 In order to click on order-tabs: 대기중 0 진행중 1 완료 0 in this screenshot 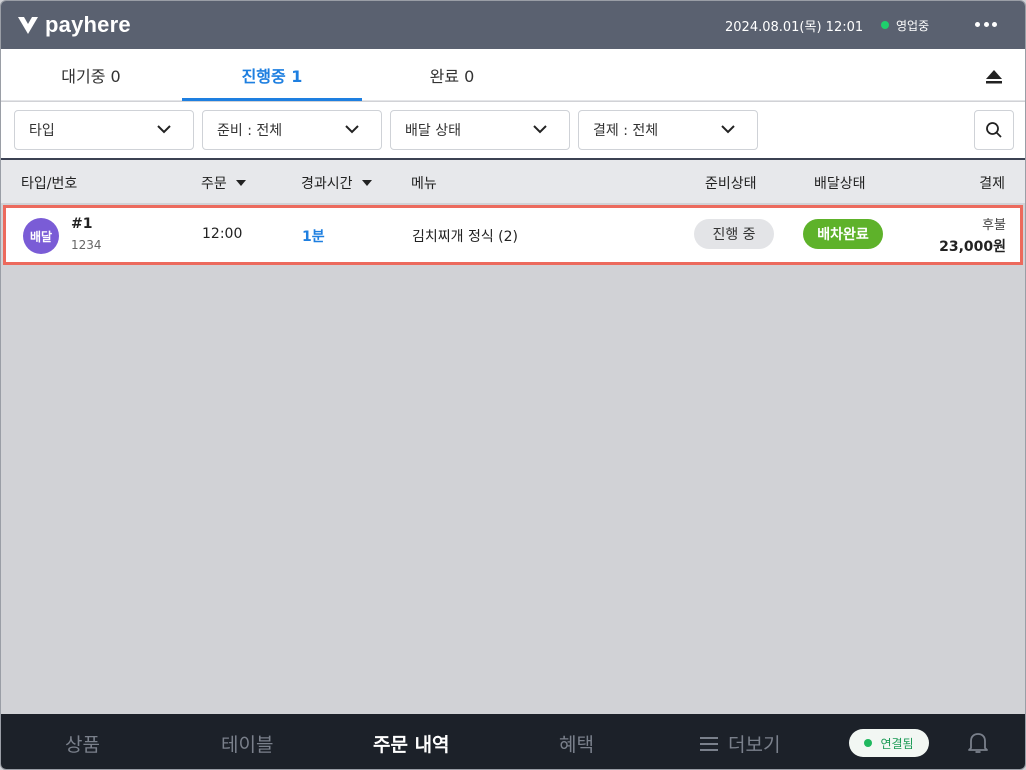, I will do `click(513, 75)`.